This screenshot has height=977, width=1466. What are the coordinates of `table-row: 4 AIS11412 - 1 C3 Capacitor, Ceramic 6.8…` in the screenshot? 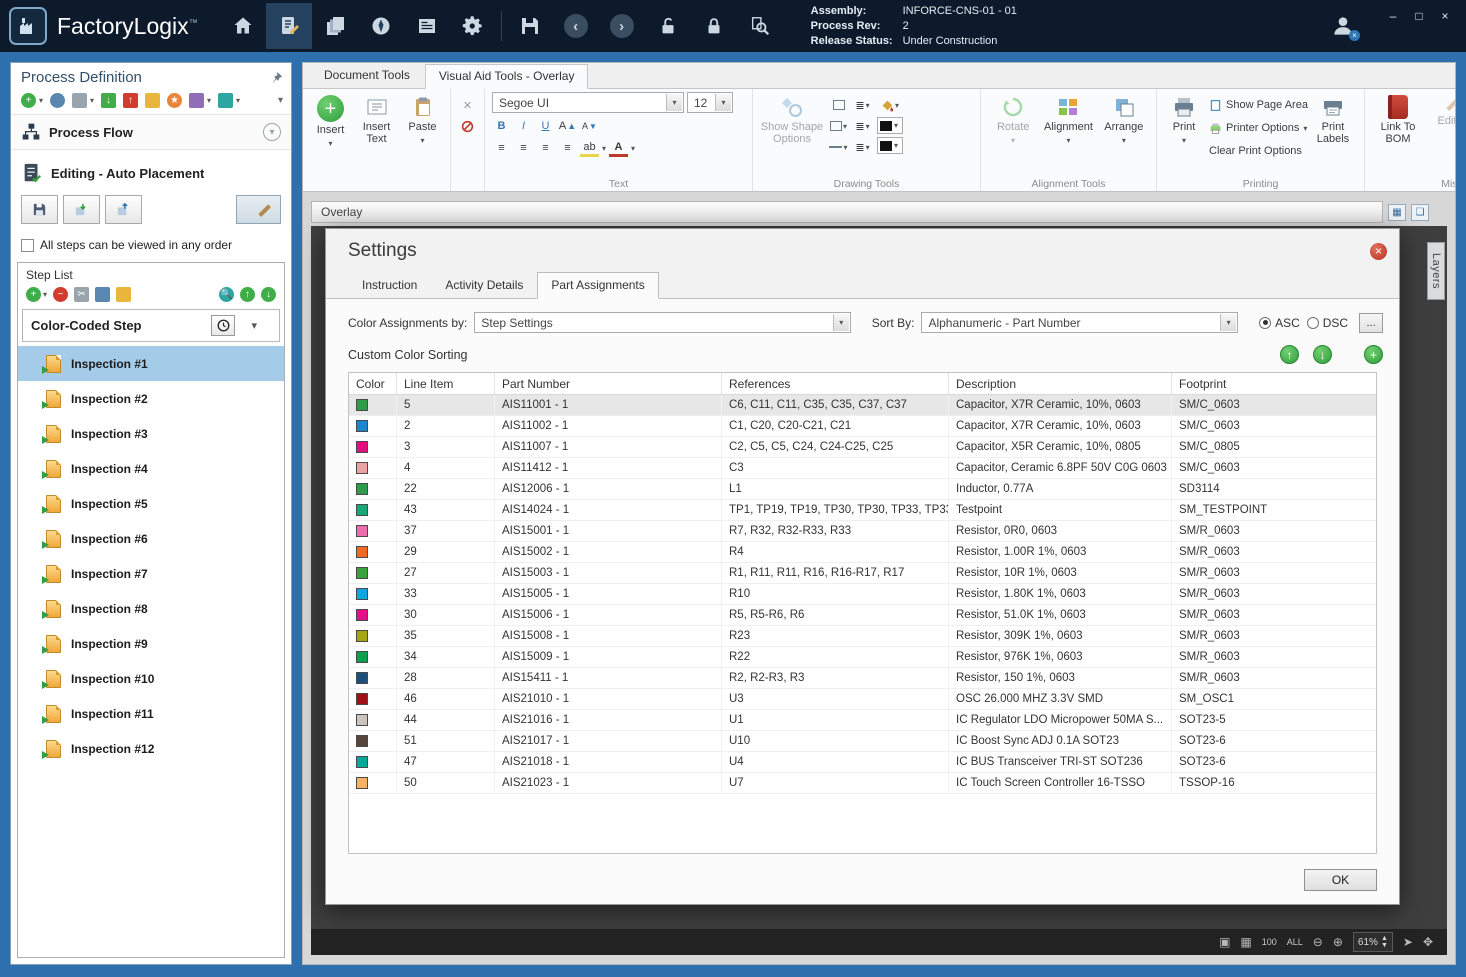 It's located at (862, 468).